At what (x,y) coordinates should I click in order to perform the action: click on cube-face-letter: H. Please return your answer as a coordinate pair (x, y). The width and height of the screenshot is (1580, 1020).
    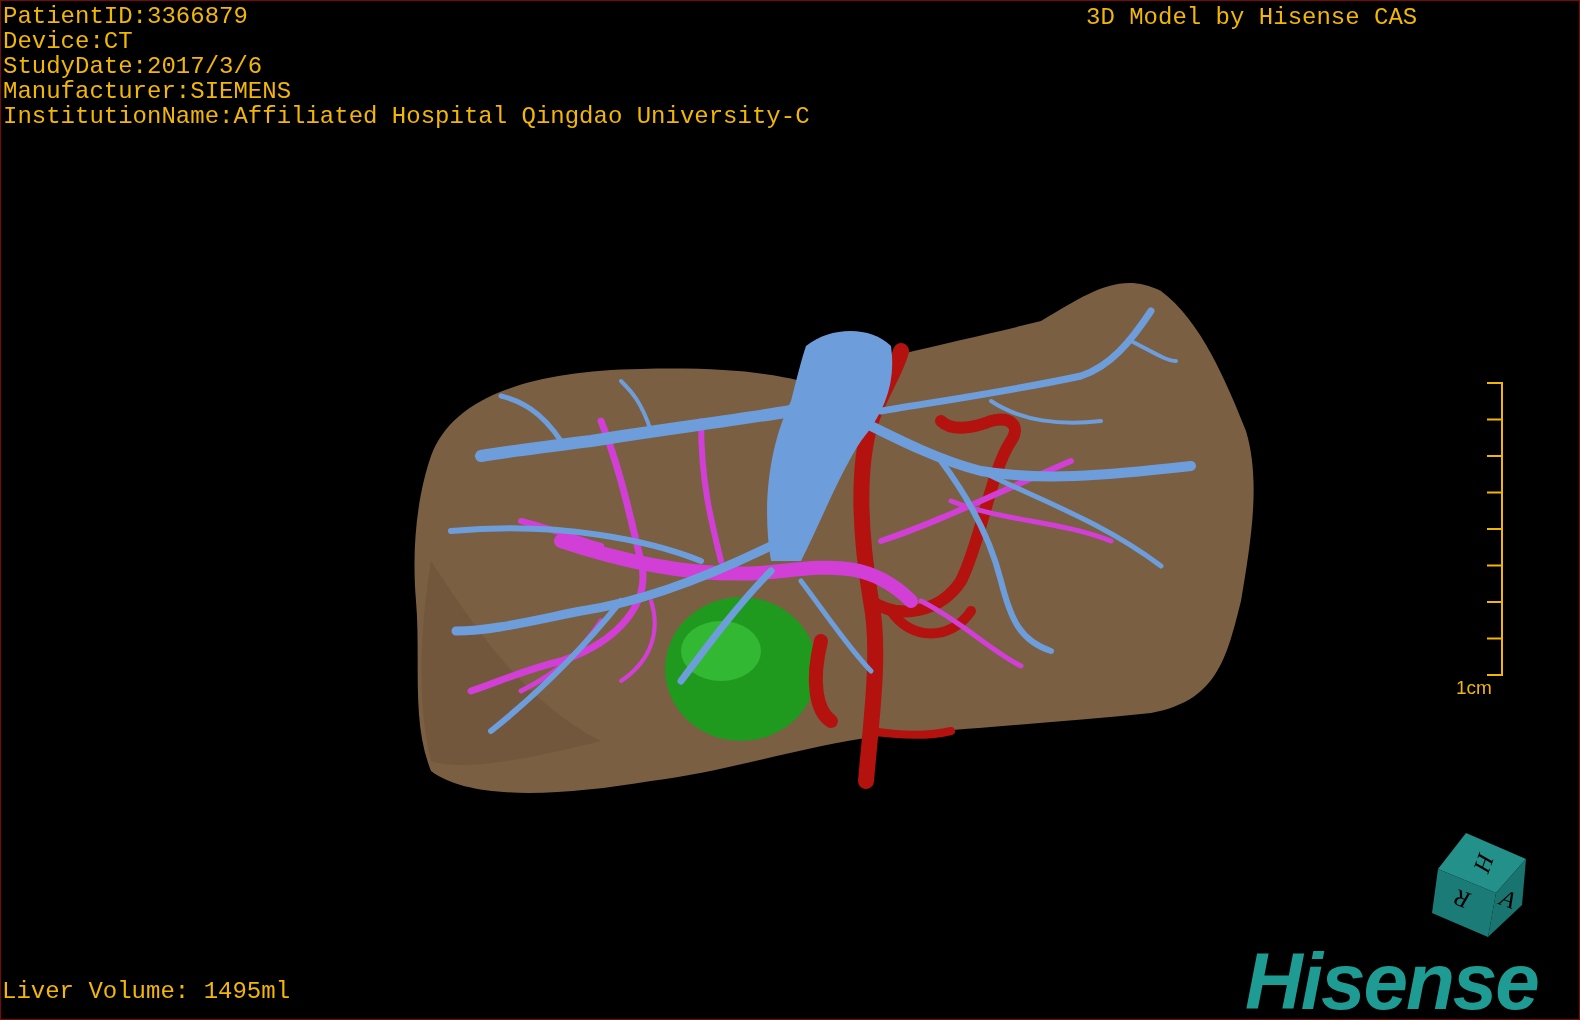
    Looking at the image, I should click on (1484, 863).